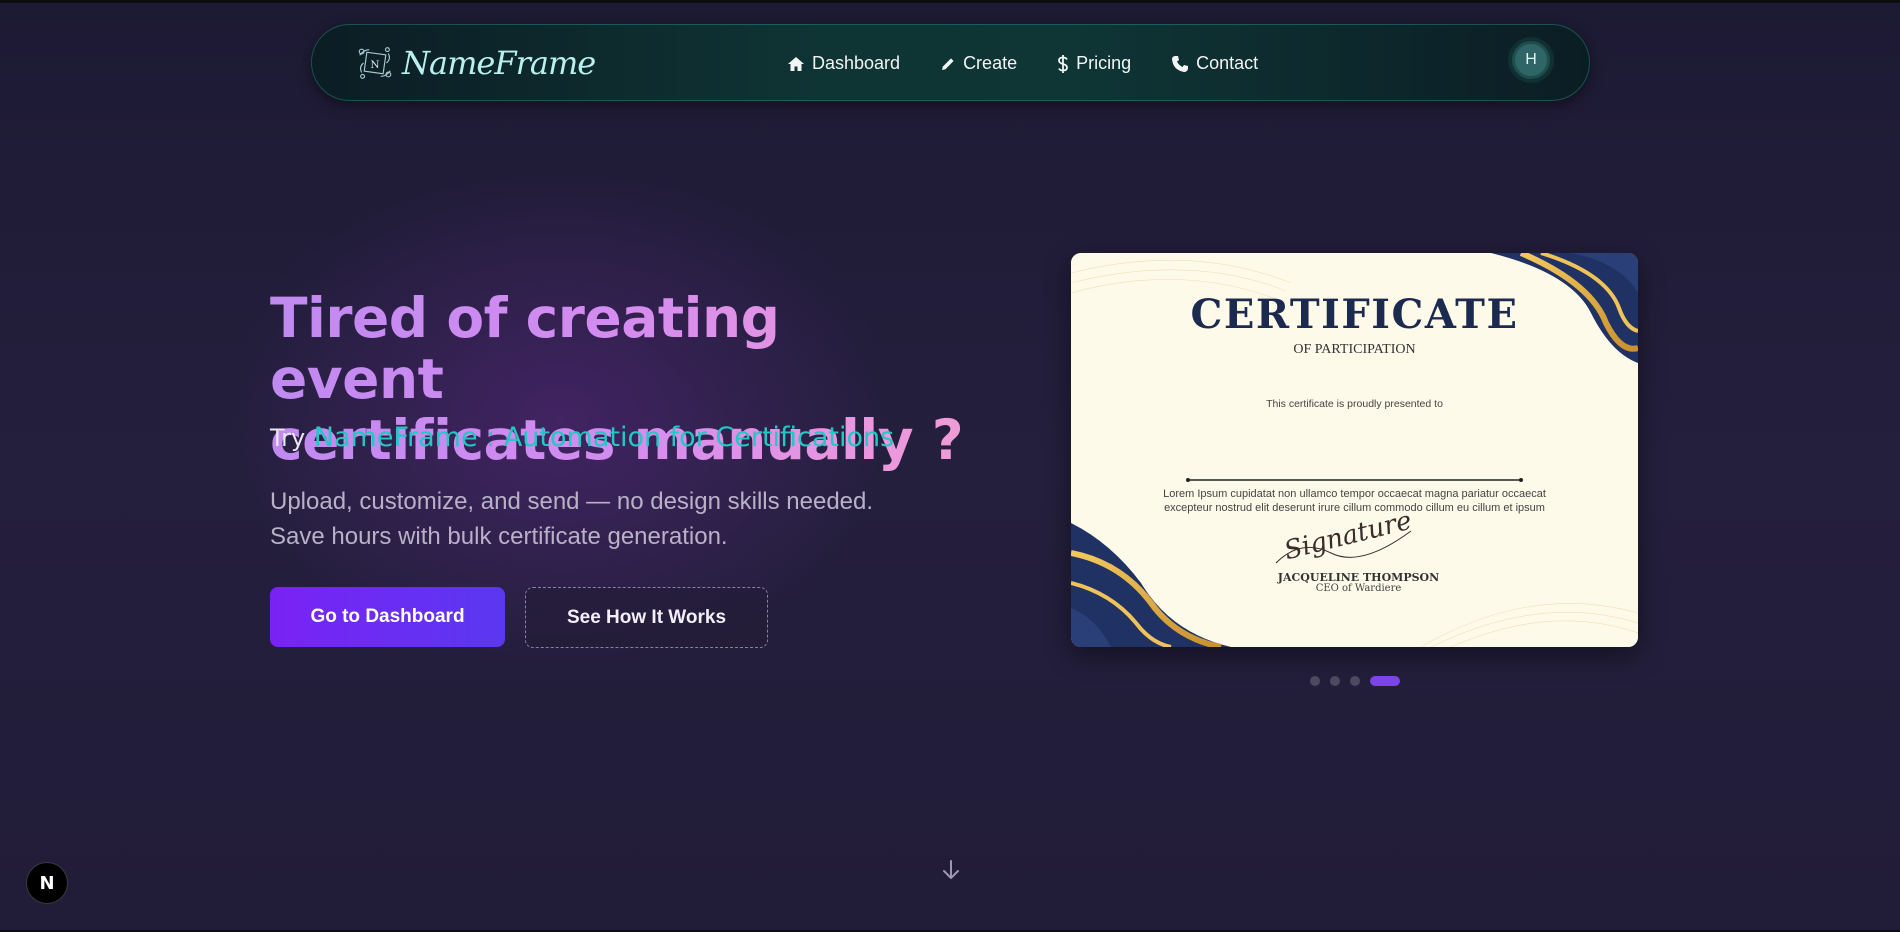 This screenshot has height=932, width=1900. What do you see at coordinates (1358, 588) in the screenshot?
I see `certificate-role: CEO of Wardiere` at bounding box center [1358, 588].